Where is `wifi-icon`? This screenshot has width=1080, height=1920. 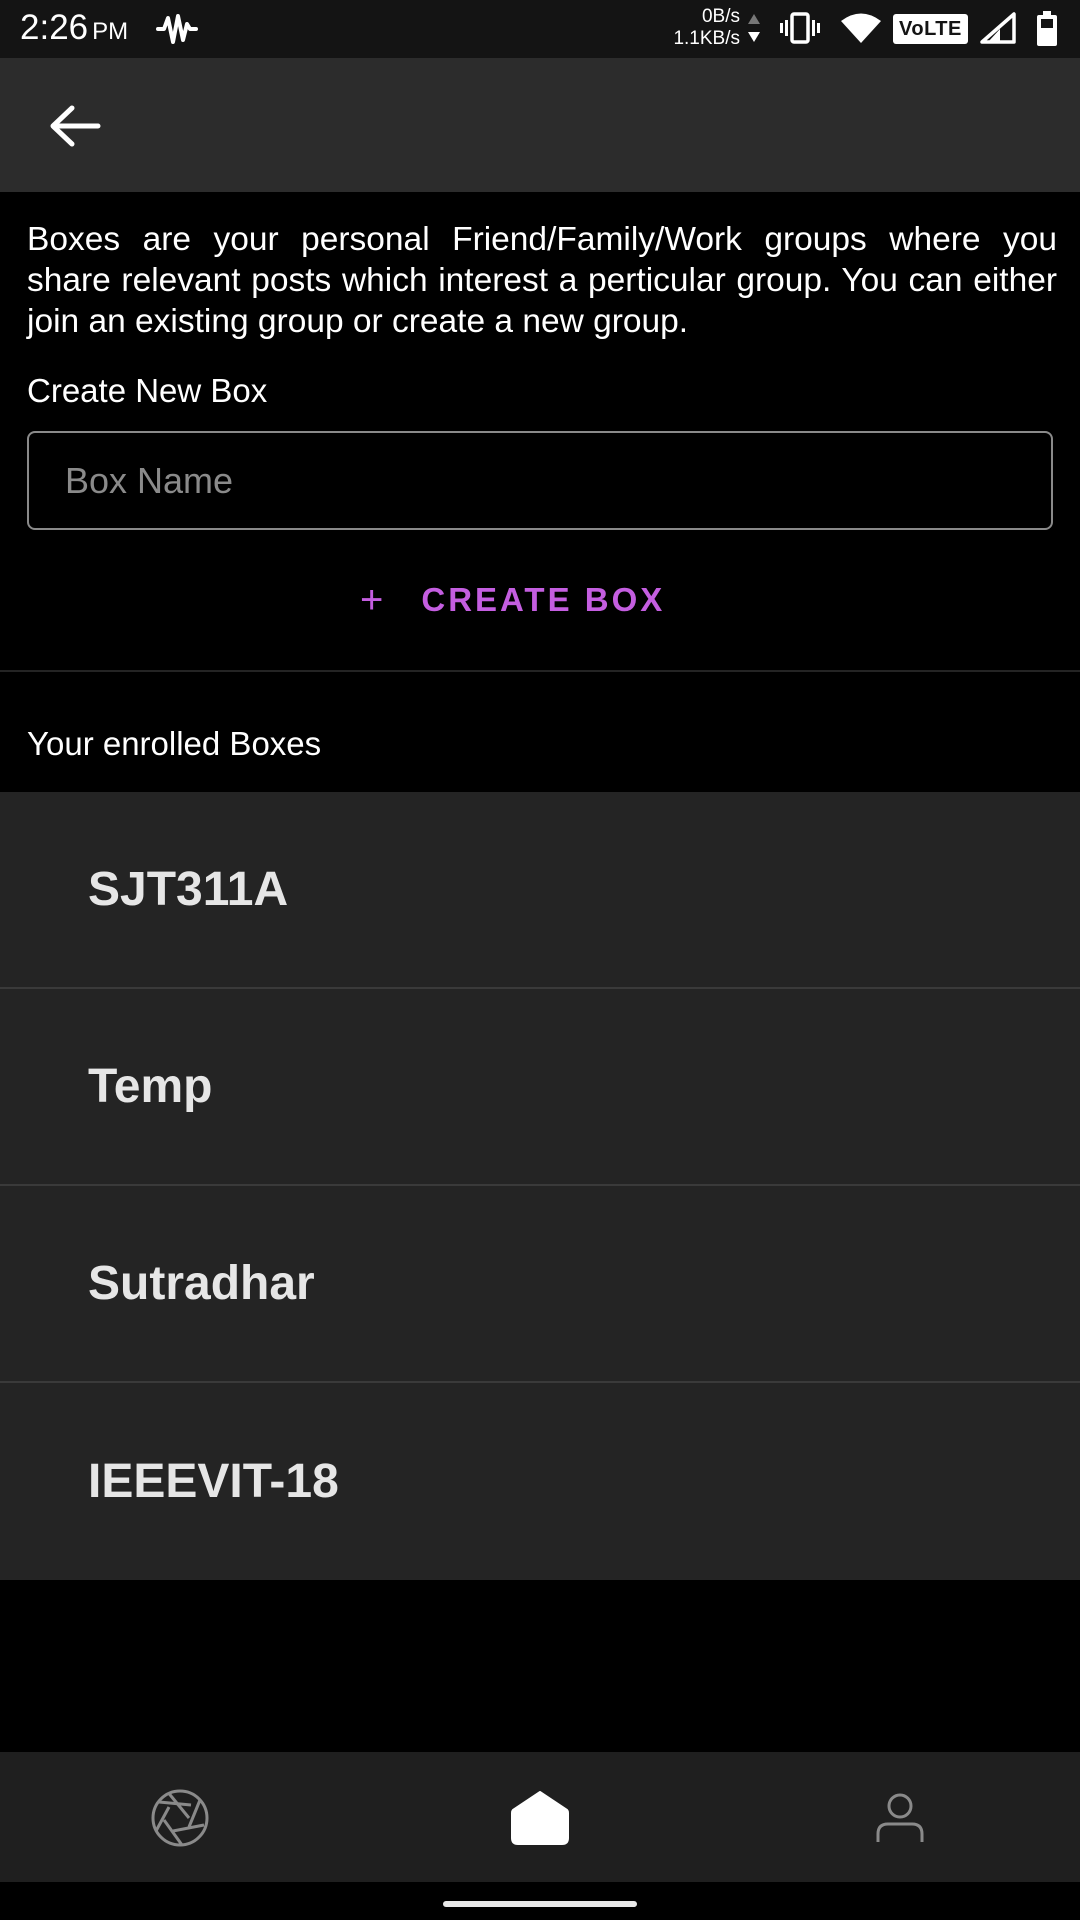
wifi-icon is located at coordinates (861, 28).